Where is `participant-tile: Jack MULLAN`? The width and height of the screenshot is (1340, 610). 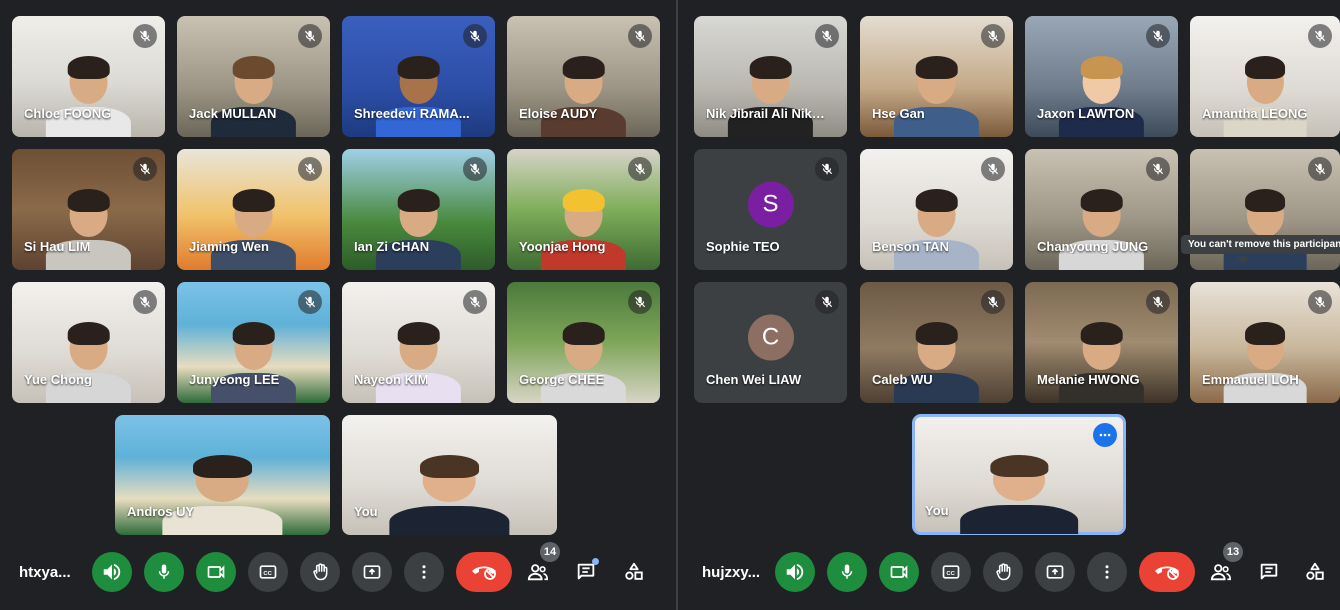 participant-tile: Jack MULLAN is located at coordinates (253, 76).